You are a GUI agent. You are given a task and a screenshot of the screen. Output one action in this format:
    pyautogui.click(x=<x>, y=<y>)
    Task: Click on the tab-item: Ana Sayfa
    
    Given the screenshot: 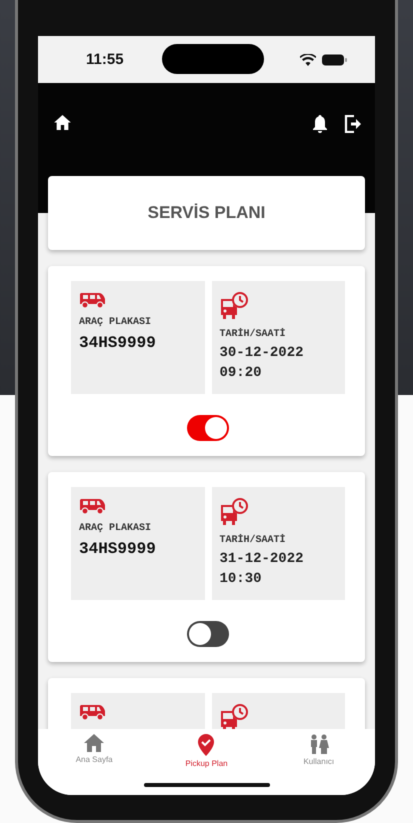 What is the action you would take?
    pyautogui.click(x=94, y=749)
    